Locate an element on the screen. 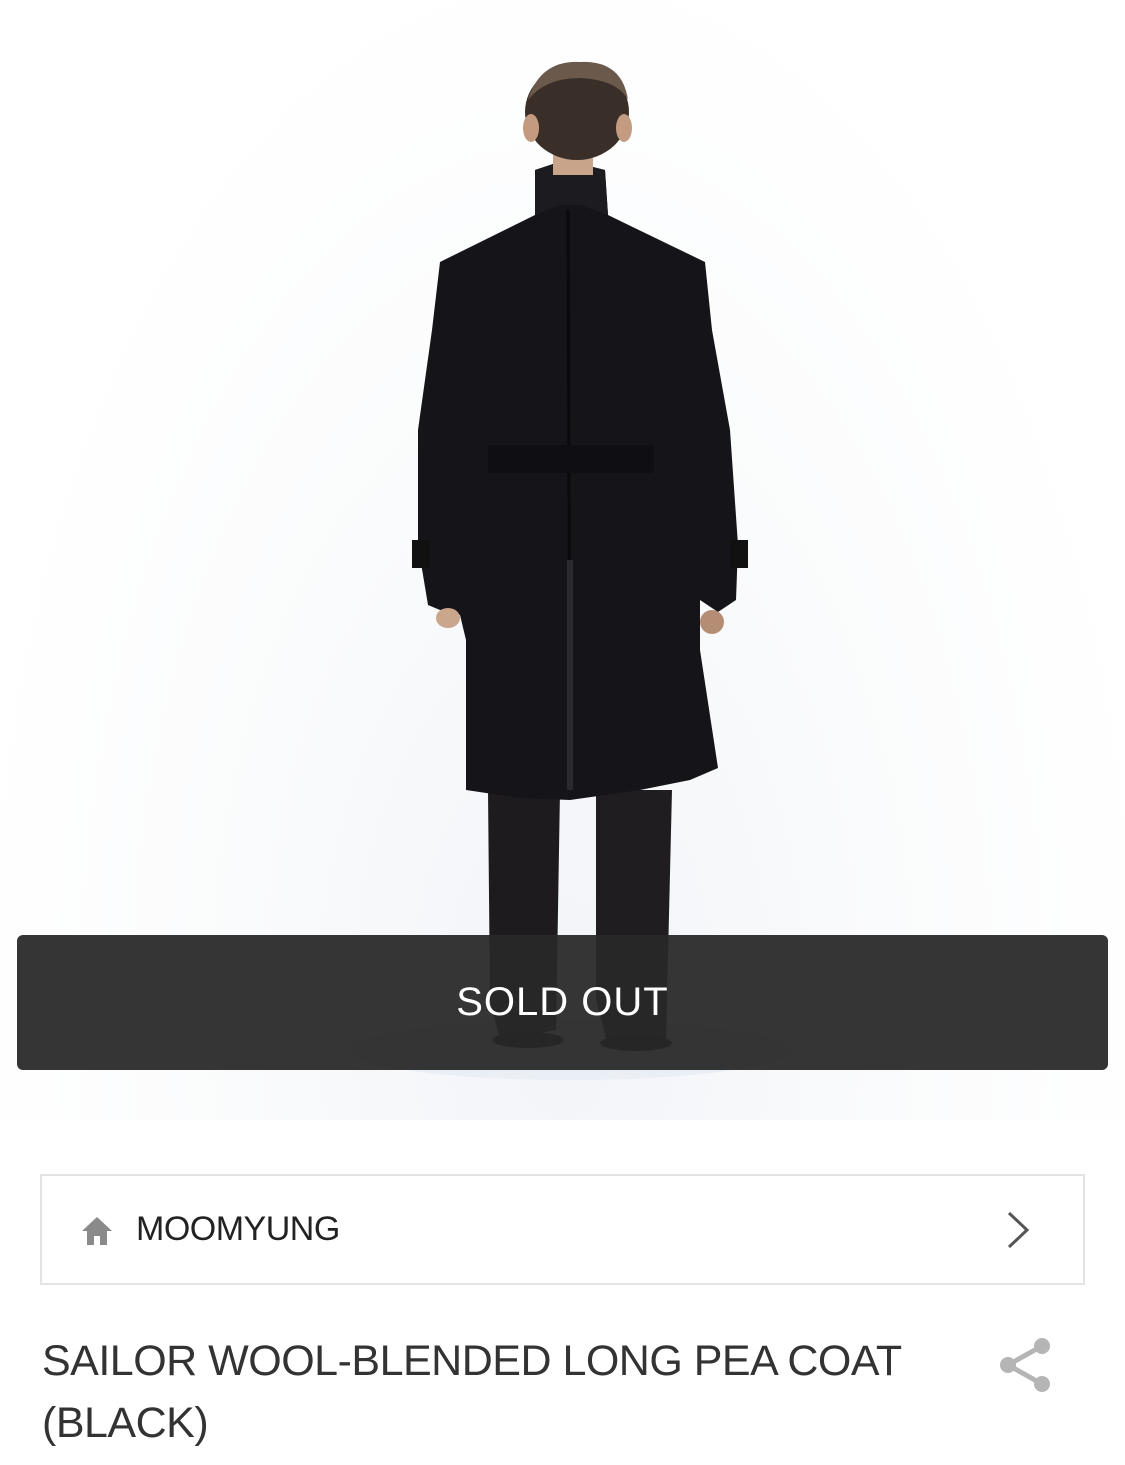 This screenshot has width=1125, height=1465. sold-out-label: SOLD OUT is located at coordinates (562, 1002).